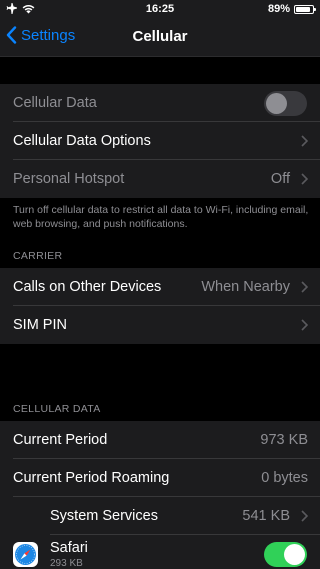 This screenshot has width=320, height=569. Describe the element at coordinates (57, 409) in the screenshot. I see `cellular-data-section-header: CELLULAR DATA` at that location.